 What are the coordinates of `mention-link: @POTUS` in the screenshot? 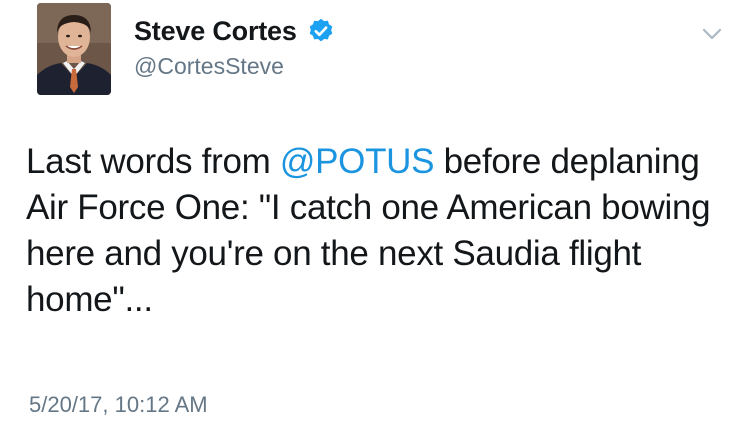 It's located at (357, 161).